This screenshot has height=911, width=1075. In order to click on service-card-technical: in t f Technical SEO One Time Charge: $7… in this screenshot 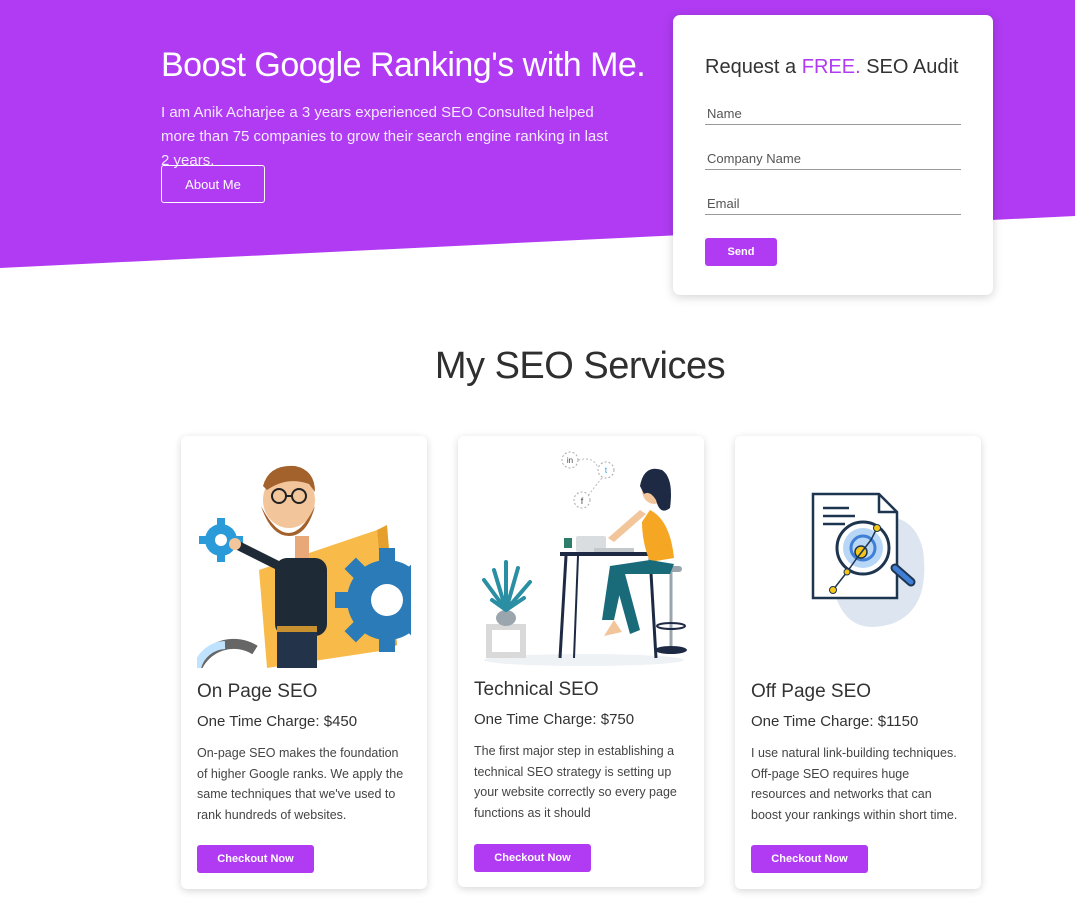, I will do `click(581, 661)`.